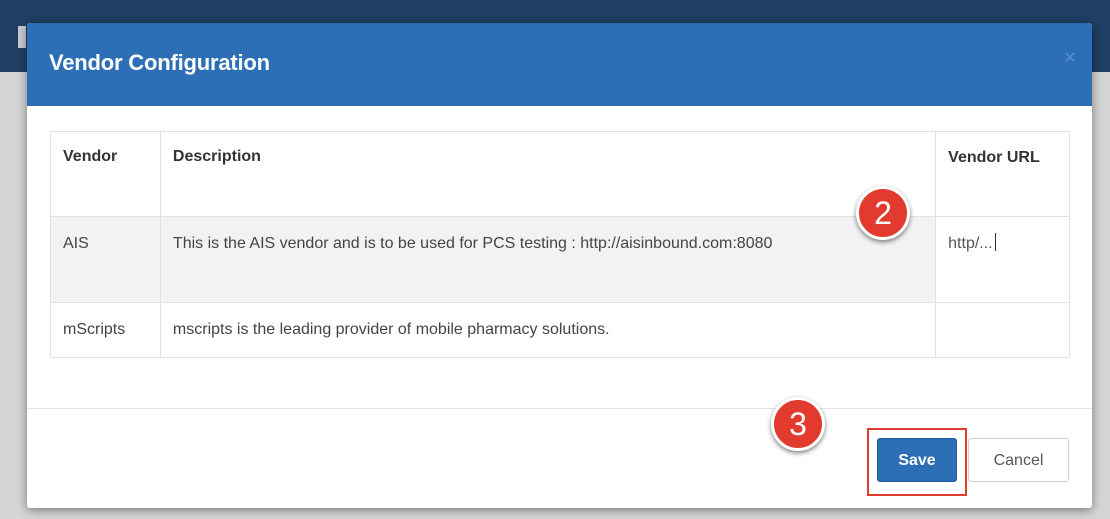 The image size is (1110, 519). I want to click on vendor-cell: AIS, so click(105, 259).